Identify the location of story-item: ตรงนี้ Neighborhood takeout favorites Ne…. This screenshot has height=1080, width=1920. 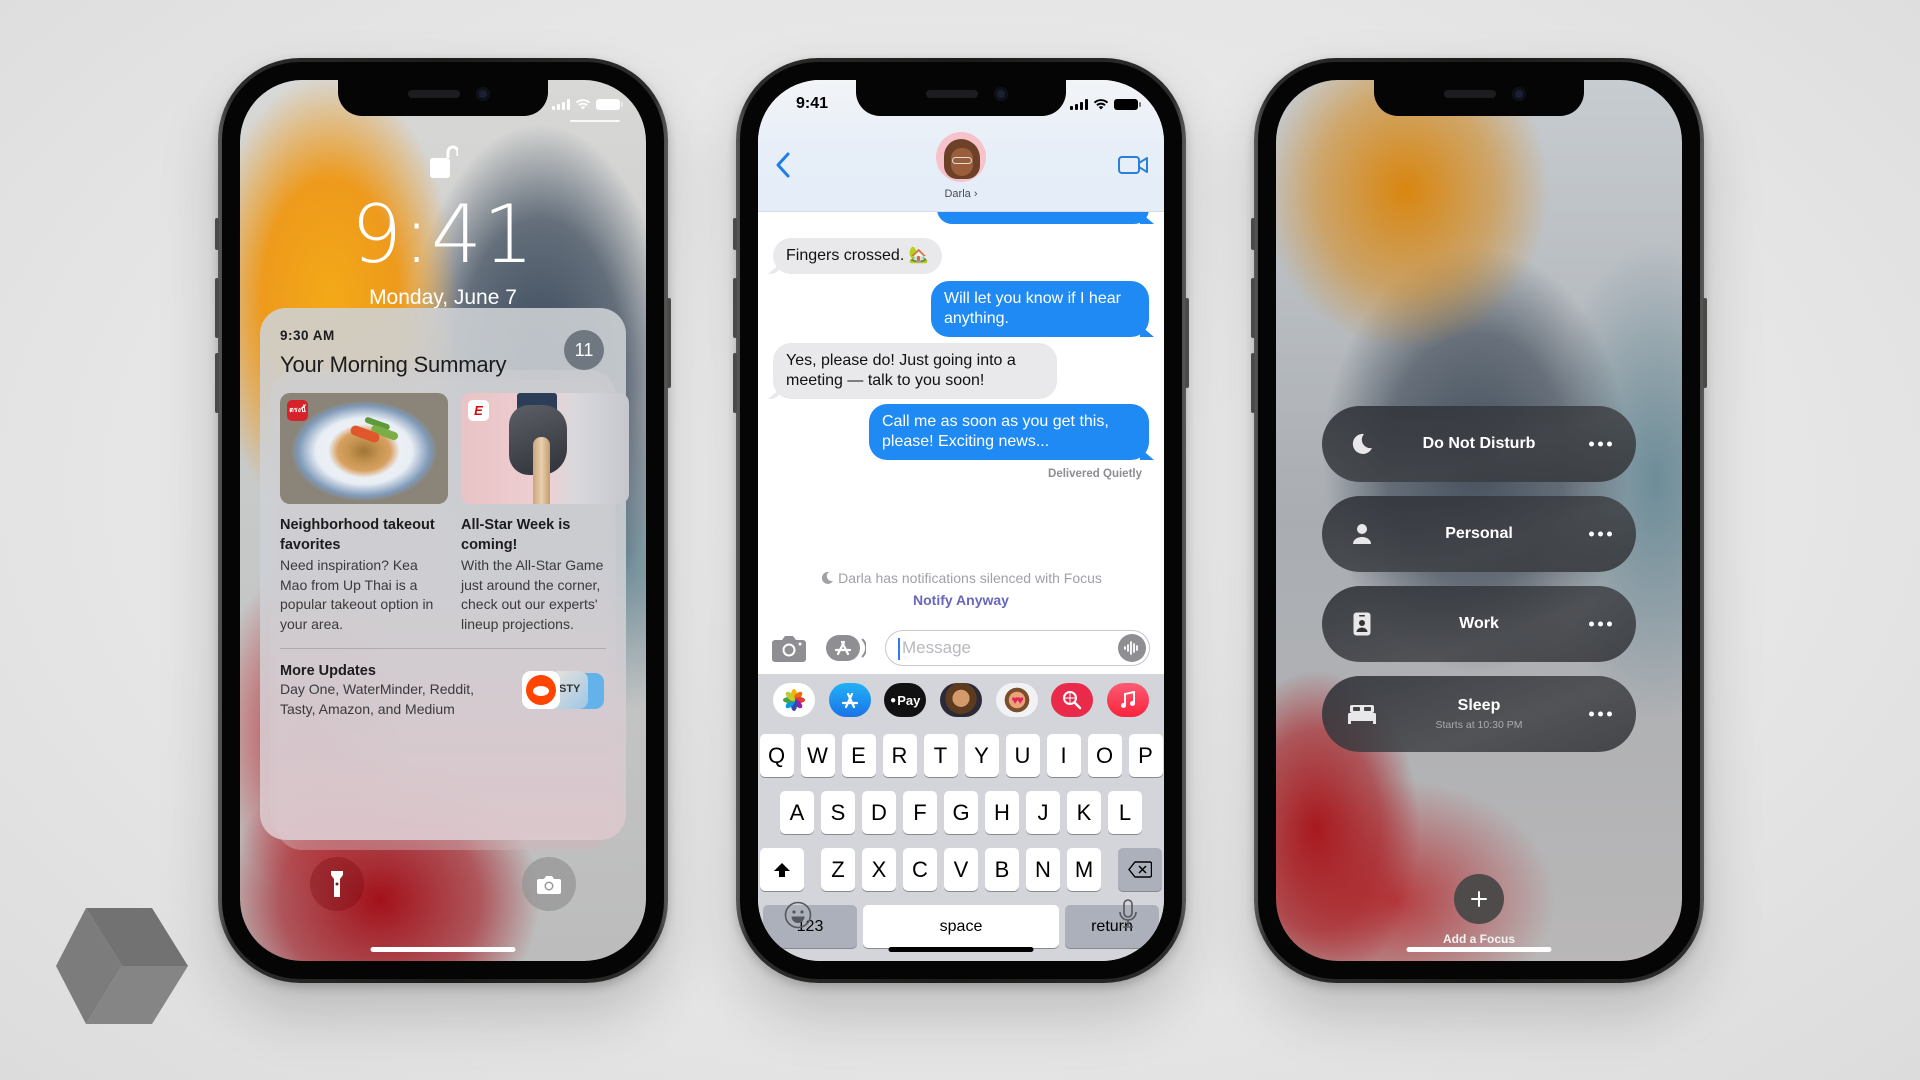
(364, 513).